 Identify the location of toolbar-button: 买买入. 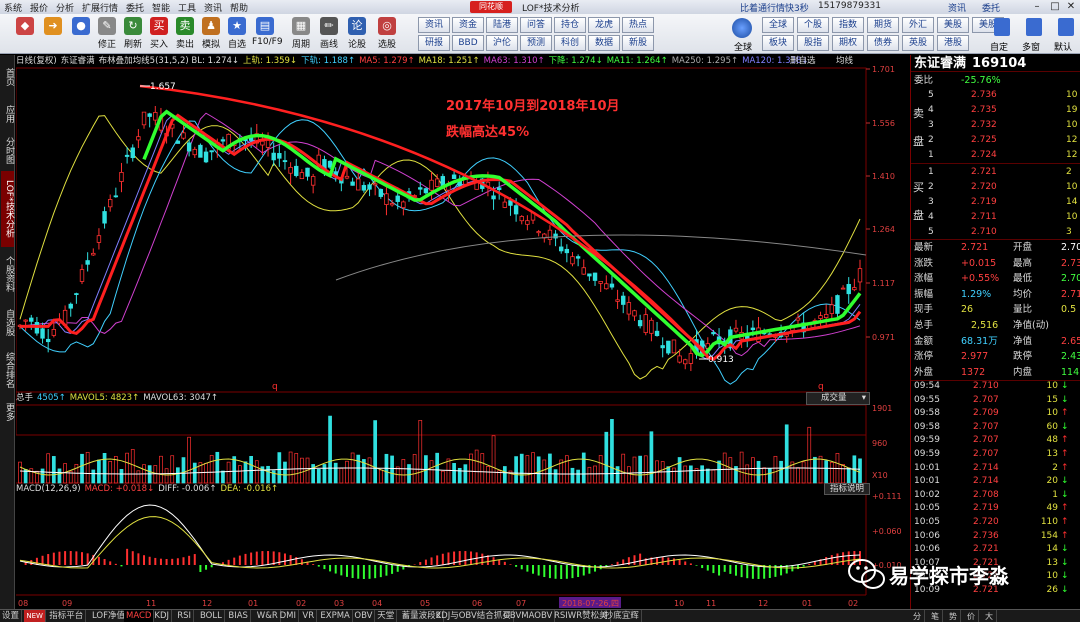
(159, 34).